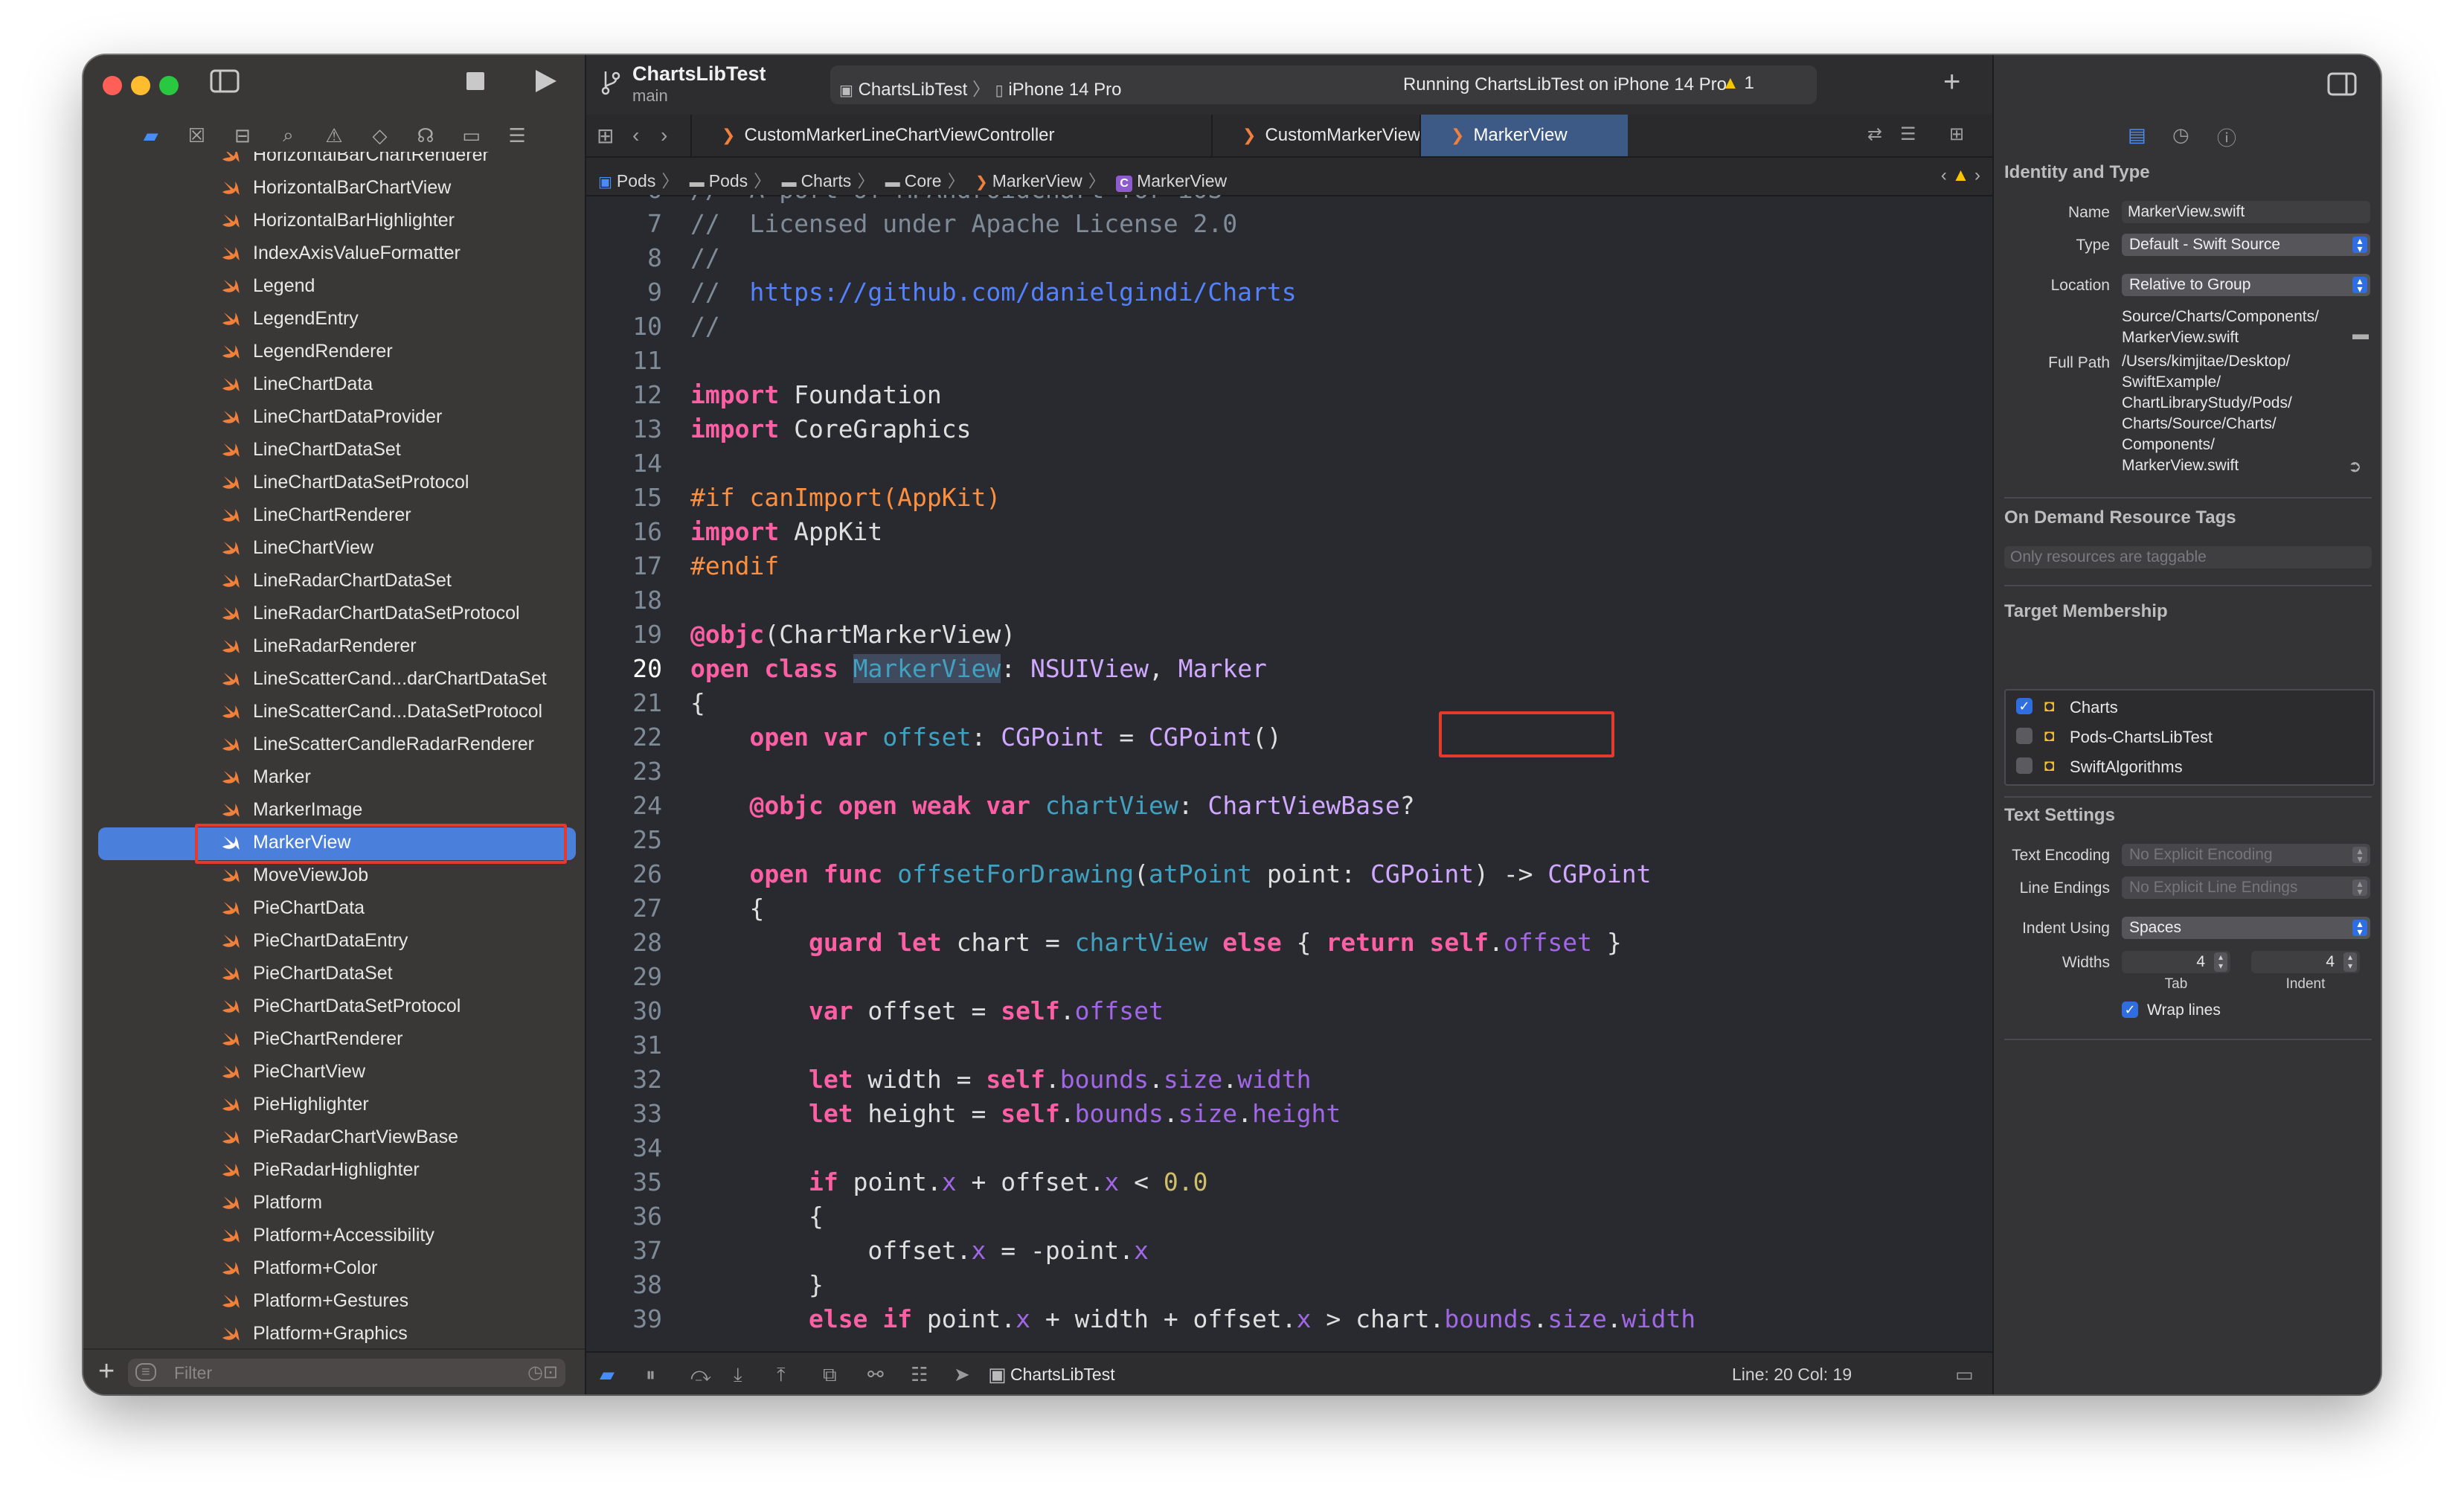 This screenshot has height=1506, width=2464. Describe the element at coordinates (337, 352) in the screenshot. I see `file-list-item: LegendRenderer` at that location.